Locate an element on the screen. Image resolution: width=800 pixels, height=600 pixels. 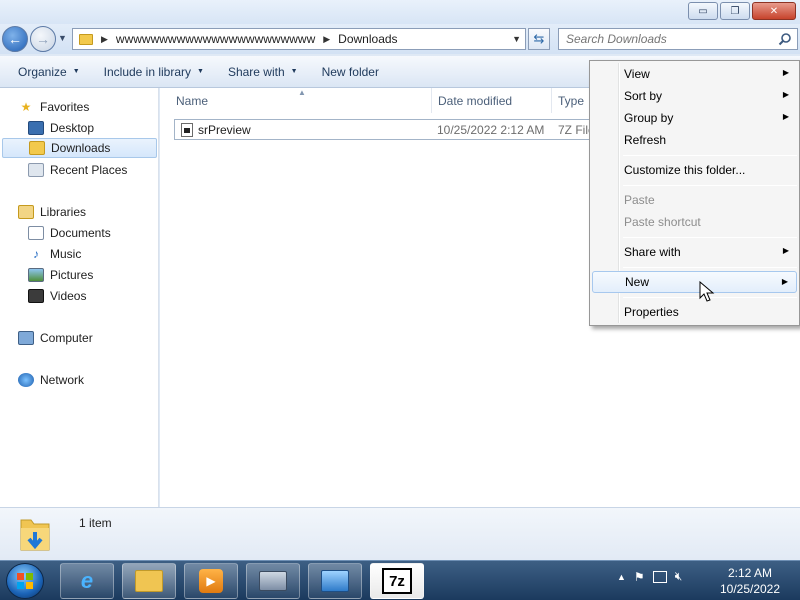
maximize-icon: ❐ is located at coordinates (735, 11).